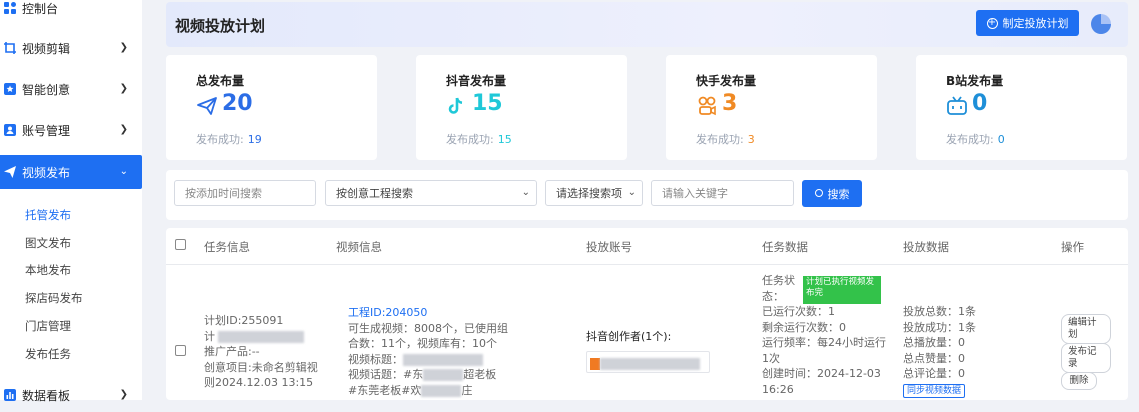 The height and width of the screenshot is (412, 1139). Describe the element at coordinates (237, 103) in the screenshot. I see `stat-value: 20` at that location.